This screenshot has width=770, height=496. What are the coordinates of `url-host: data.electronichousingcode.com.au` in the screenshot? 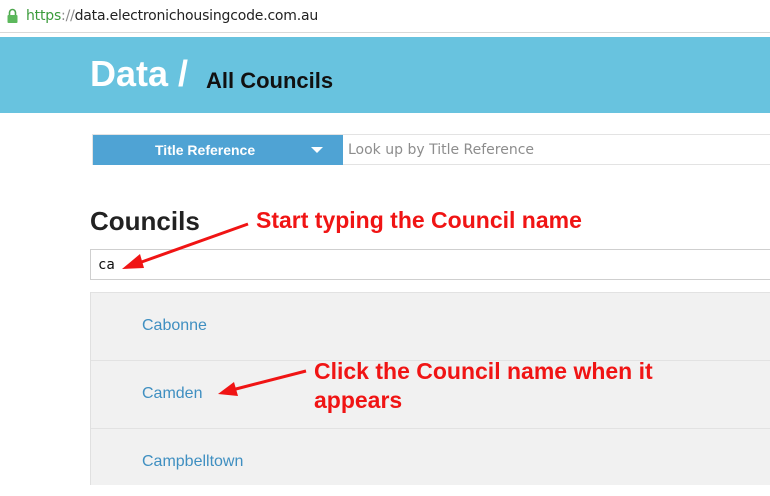 It's located at (196, 16).